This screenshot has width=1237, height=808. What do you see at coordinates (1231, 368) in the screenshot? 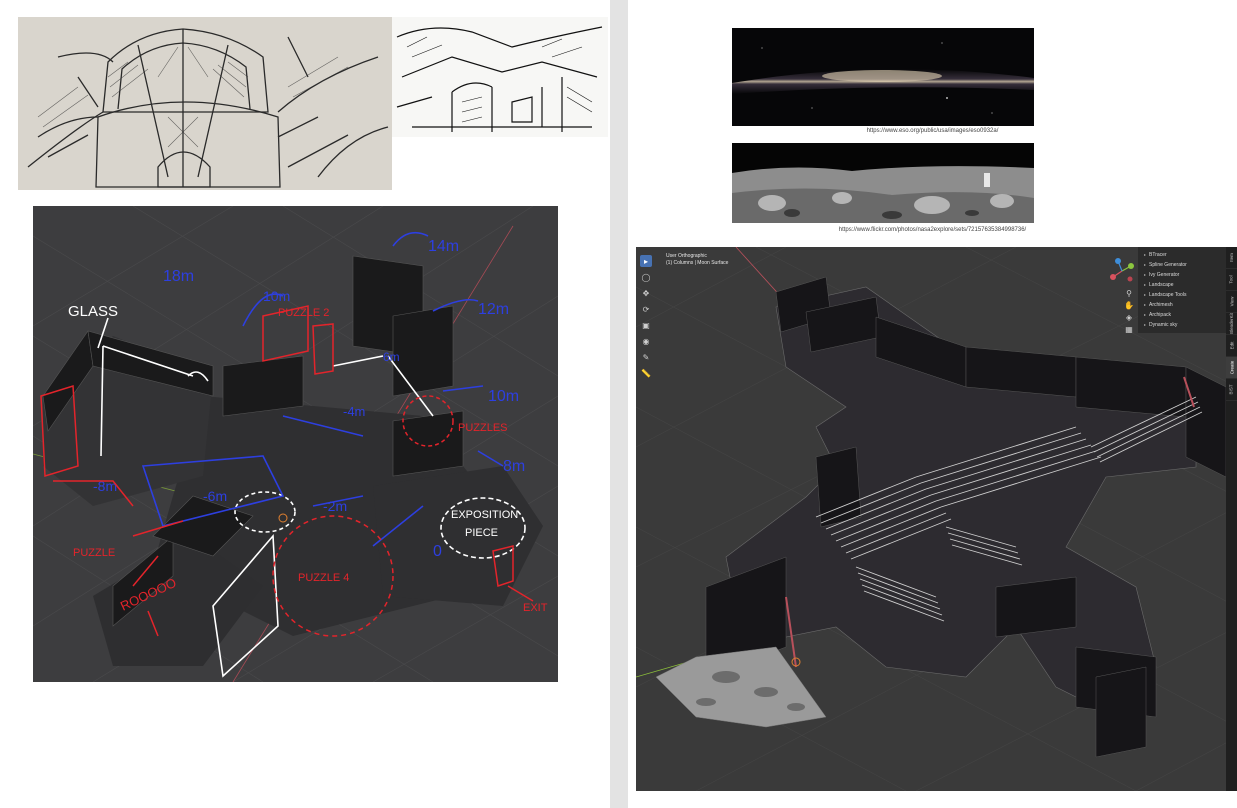
I see `tab-create: Create` at bounding box center [1231, 368].